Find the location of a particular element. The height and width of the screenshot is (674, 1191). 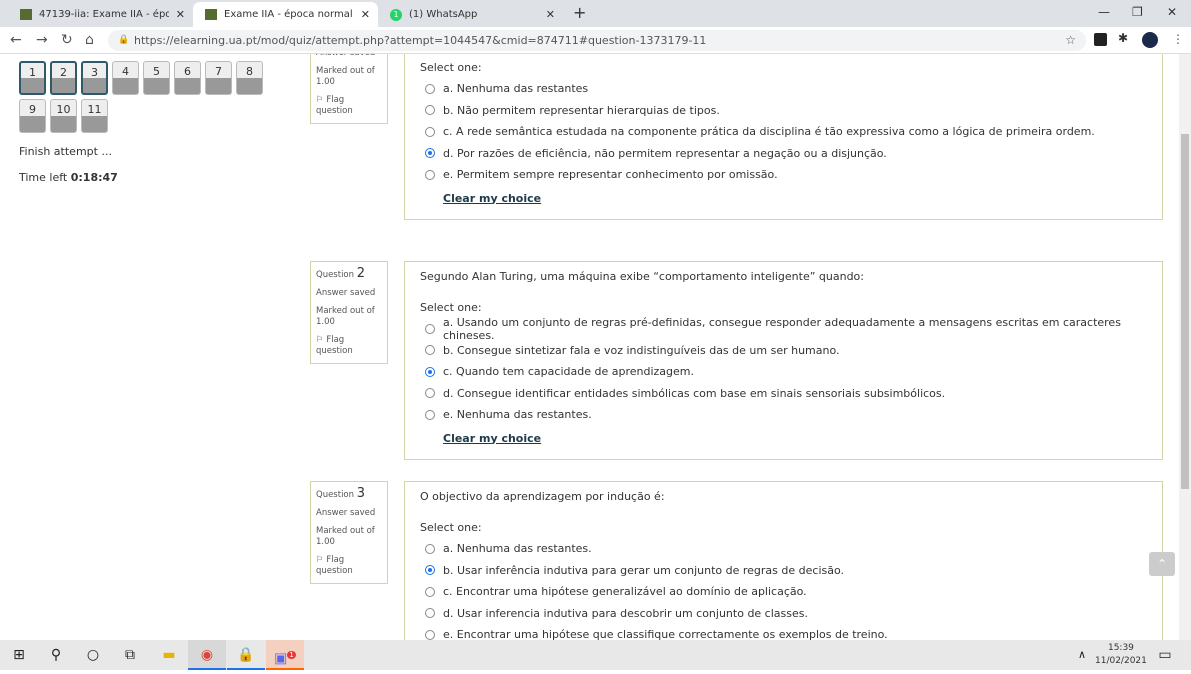

extensions-puzzle-icon: ✱ is located at coordinates (1124, 38).